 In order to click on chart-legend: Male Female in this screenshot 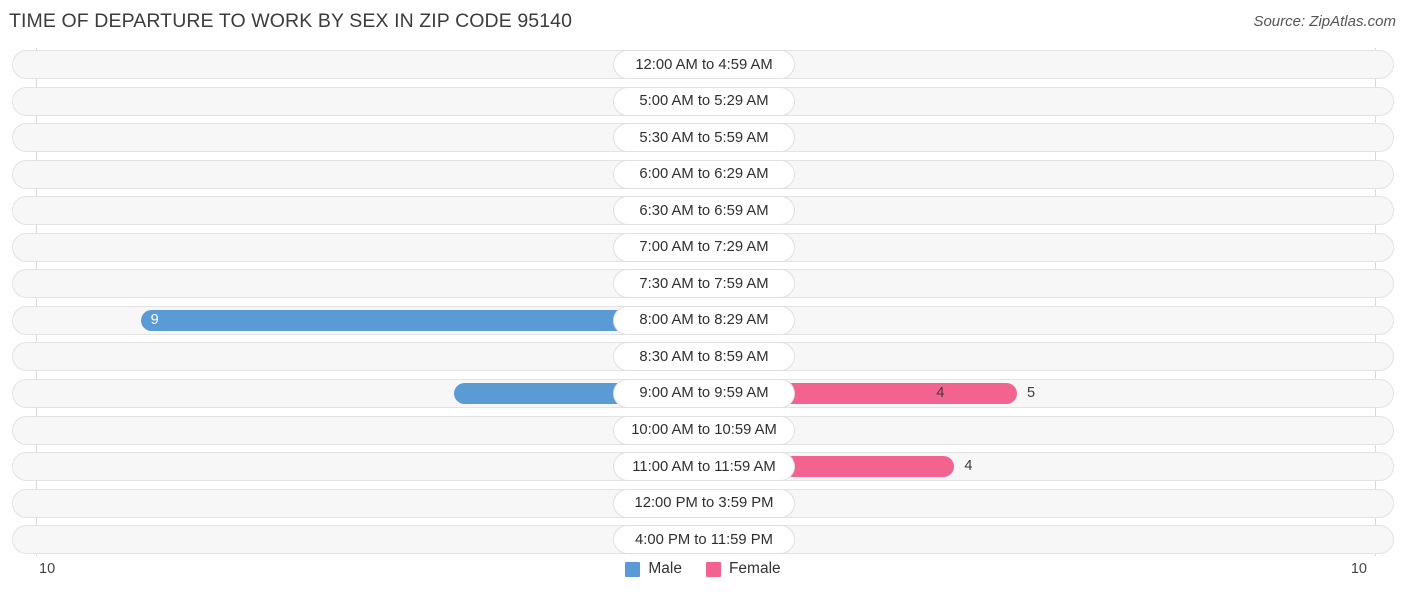, I will do `click(703, 569)`.